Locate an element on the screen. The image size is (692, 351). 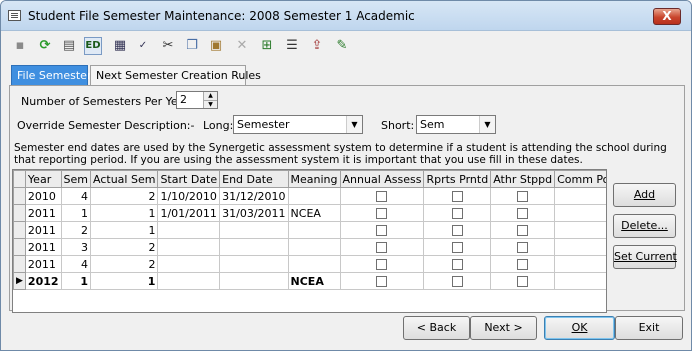
edit-mode-icon: ED is located at coordinates (93, 46).